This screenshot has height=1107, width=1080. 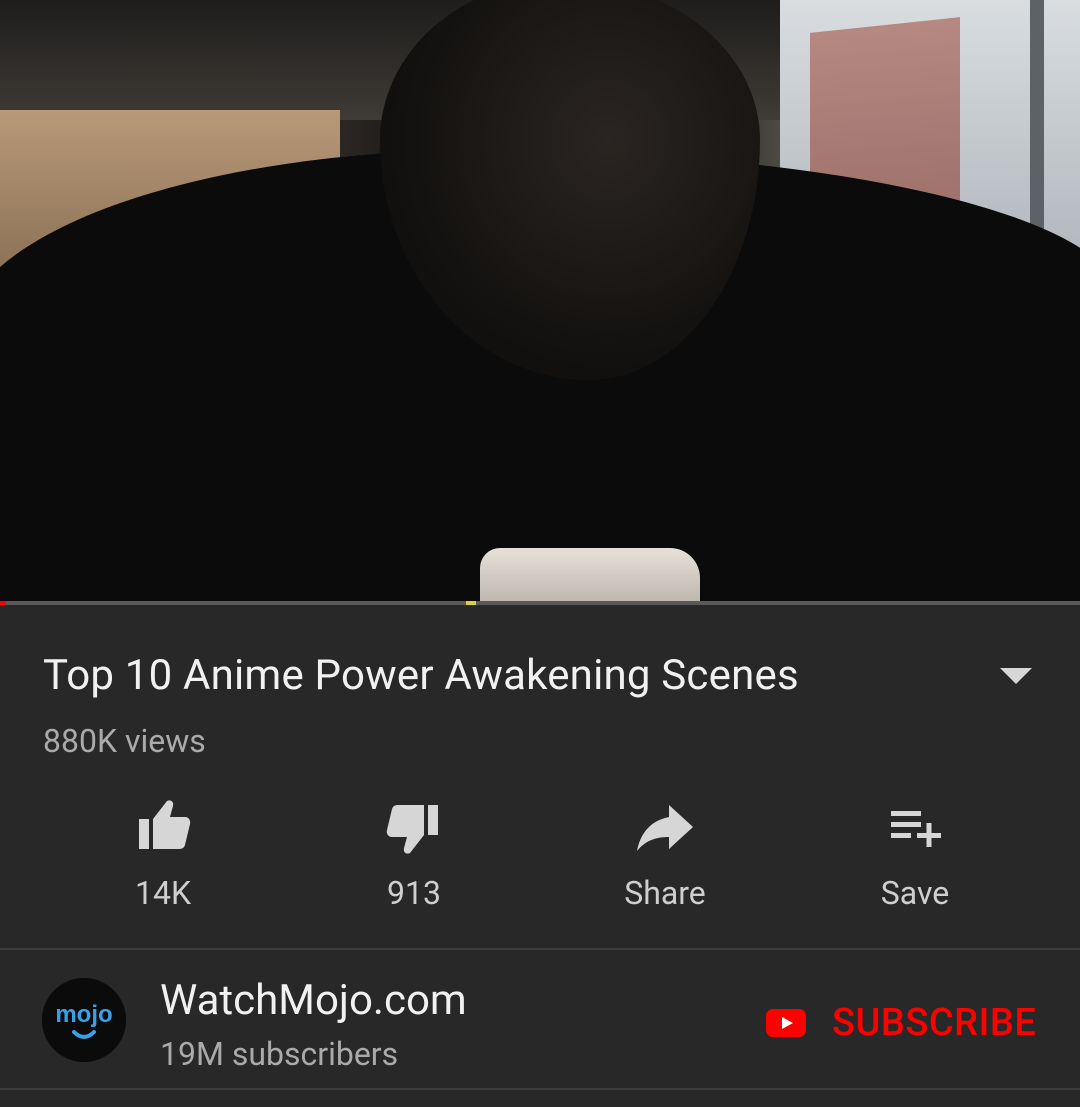 I want to click on dislike-button: 913, so click(x=414, y=857).